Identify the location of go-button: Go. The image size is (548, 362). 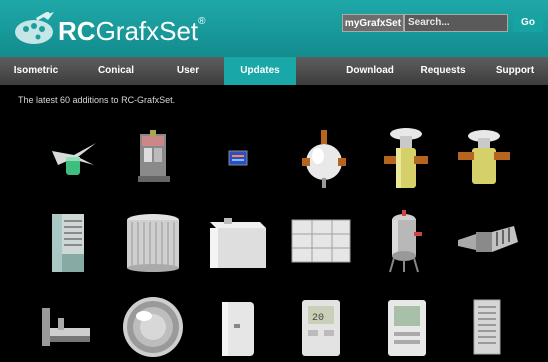
(528, 23).